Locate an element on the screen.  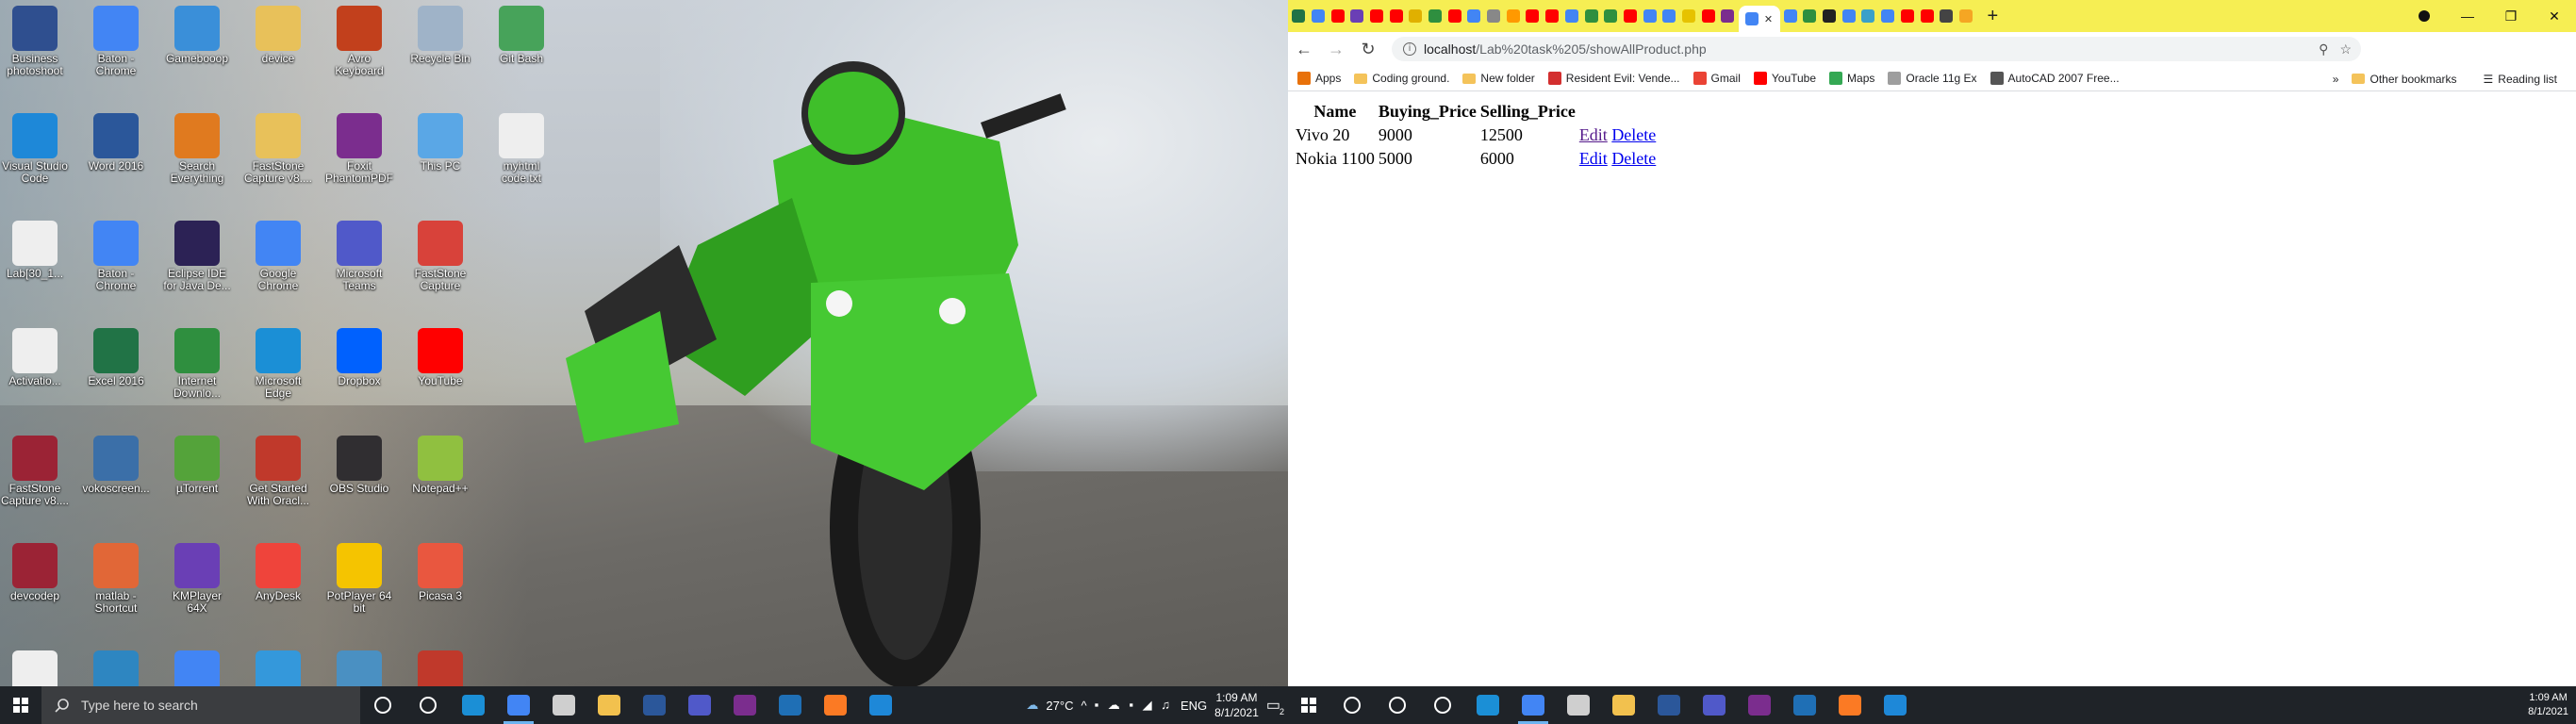
desktop-icon: Notepad++ is located at coordinates (440, 476).